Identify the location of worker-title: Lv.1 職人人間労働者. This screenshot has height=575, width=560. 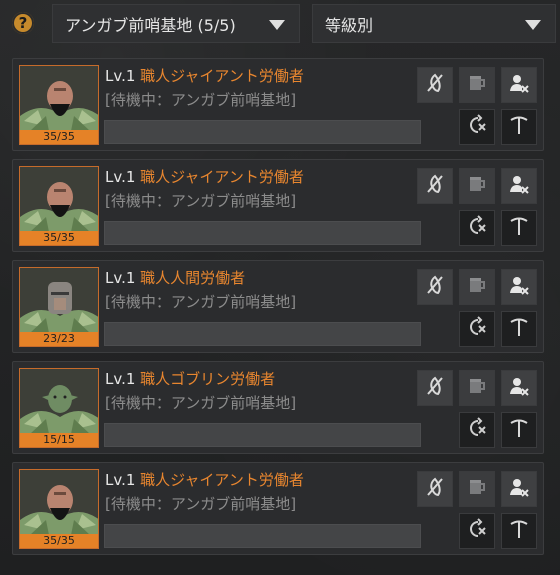
(175, 277).